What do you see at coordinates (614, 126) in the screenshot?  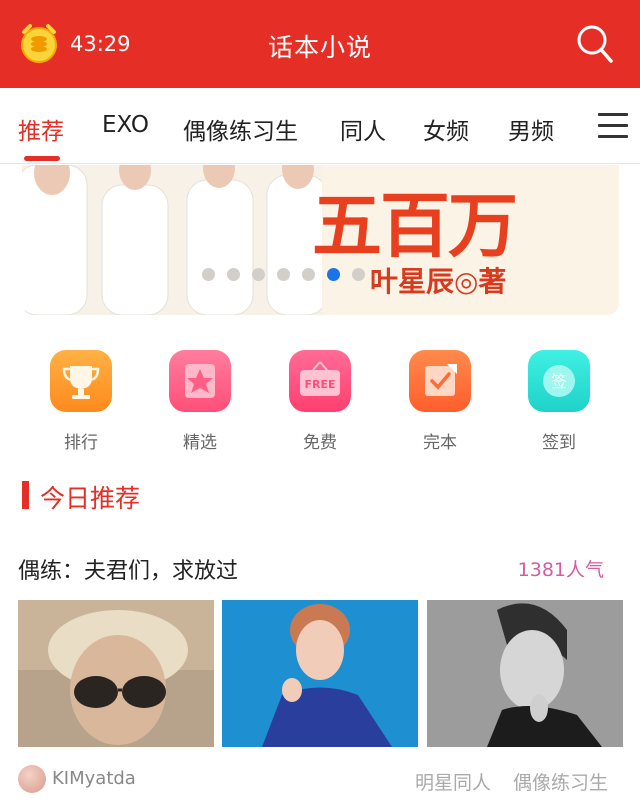 I see `menu-icon` at bounding box center [614, 126].